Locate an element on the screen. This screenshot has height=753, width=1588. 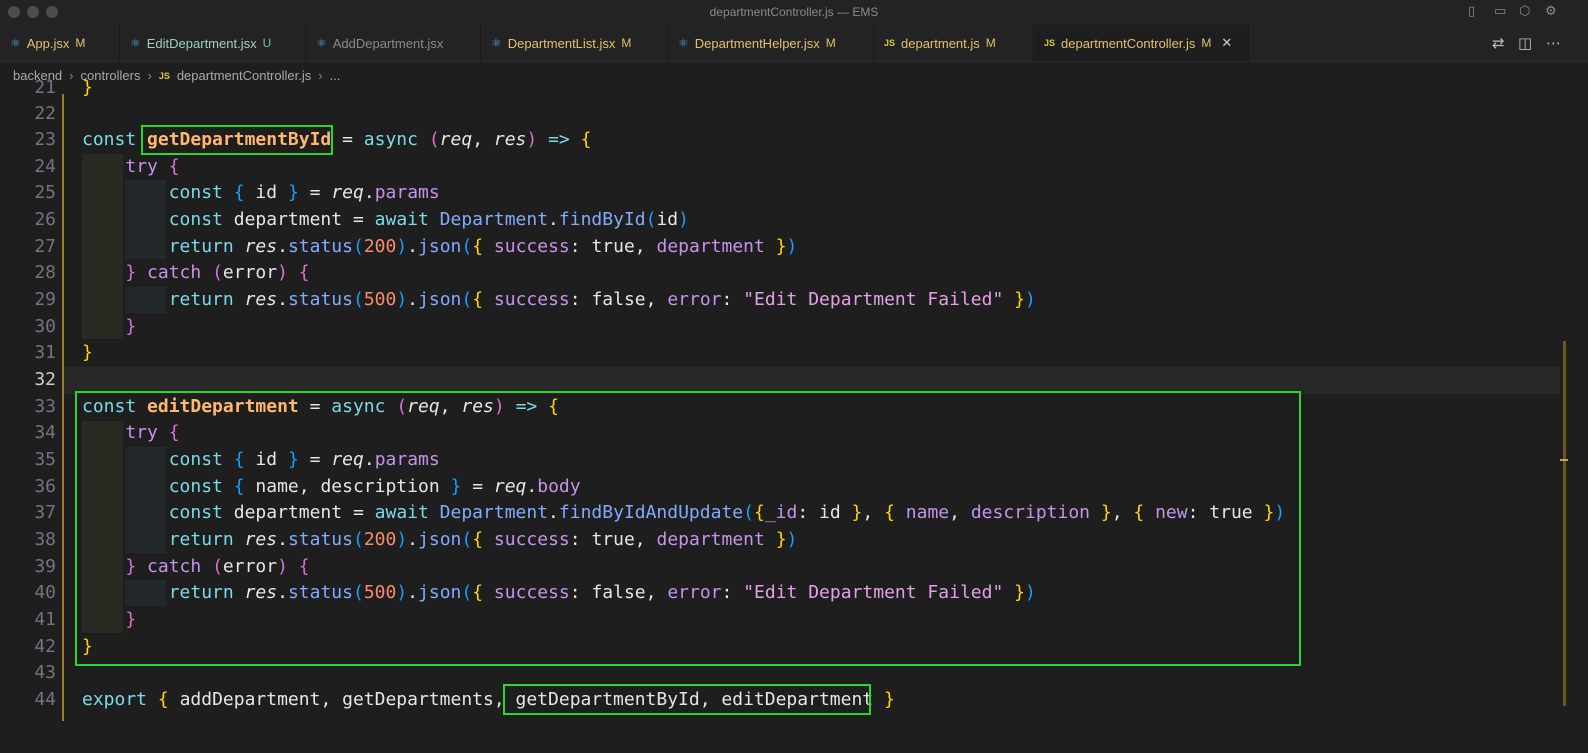
tab-department-js: JS department.js M is located at coordinates (954, 43).